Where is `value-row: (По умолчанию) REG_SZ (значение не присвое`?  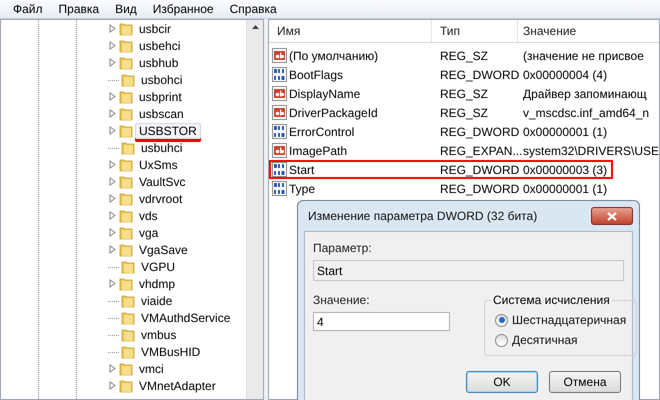
value-row: (По умолчанию) REG_SZ (значение не присвое is located at coordinates (459, 55).